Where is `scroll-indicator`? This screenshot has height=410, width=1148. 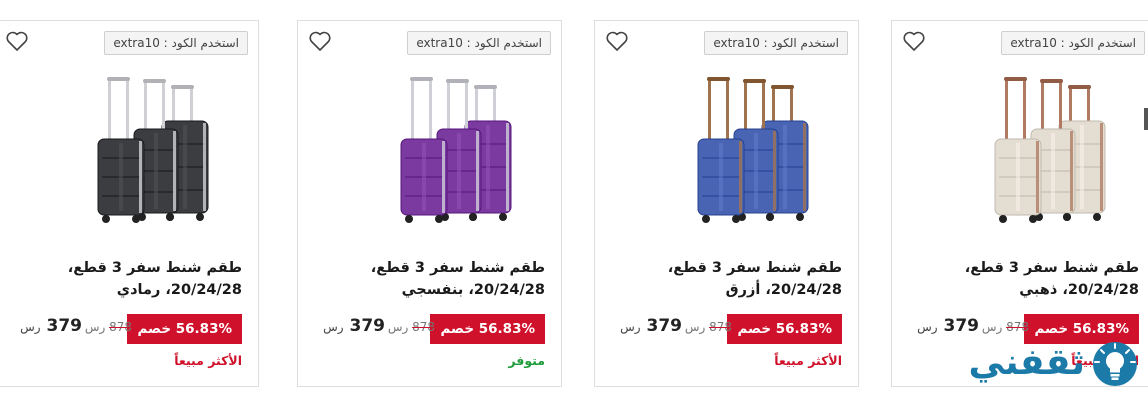
scroll-indicator is located at coordinates (1146, 119).